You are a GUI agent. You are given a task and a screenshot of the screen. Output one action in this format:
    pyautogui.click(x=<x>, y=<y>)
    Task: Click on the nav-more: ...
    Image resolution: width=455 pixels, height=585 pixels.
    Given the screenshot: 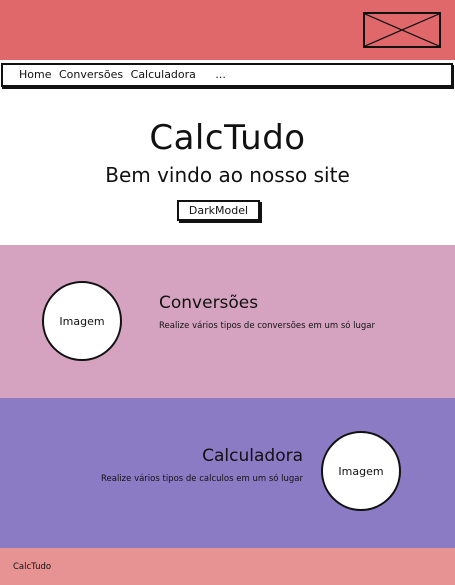 What is the action you would take?
    pyautogui.click(x=220, y=74)
    